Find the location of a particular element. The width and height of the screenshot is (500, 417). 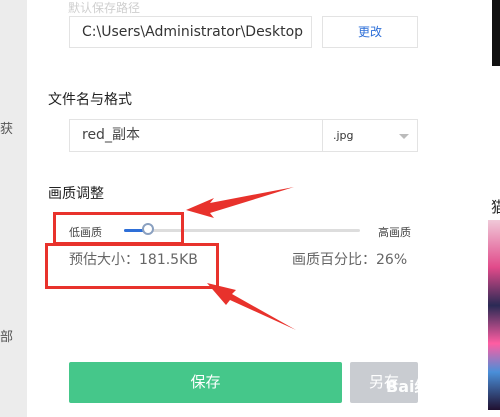

annotation-arrows is located at coordinates (241, 258).